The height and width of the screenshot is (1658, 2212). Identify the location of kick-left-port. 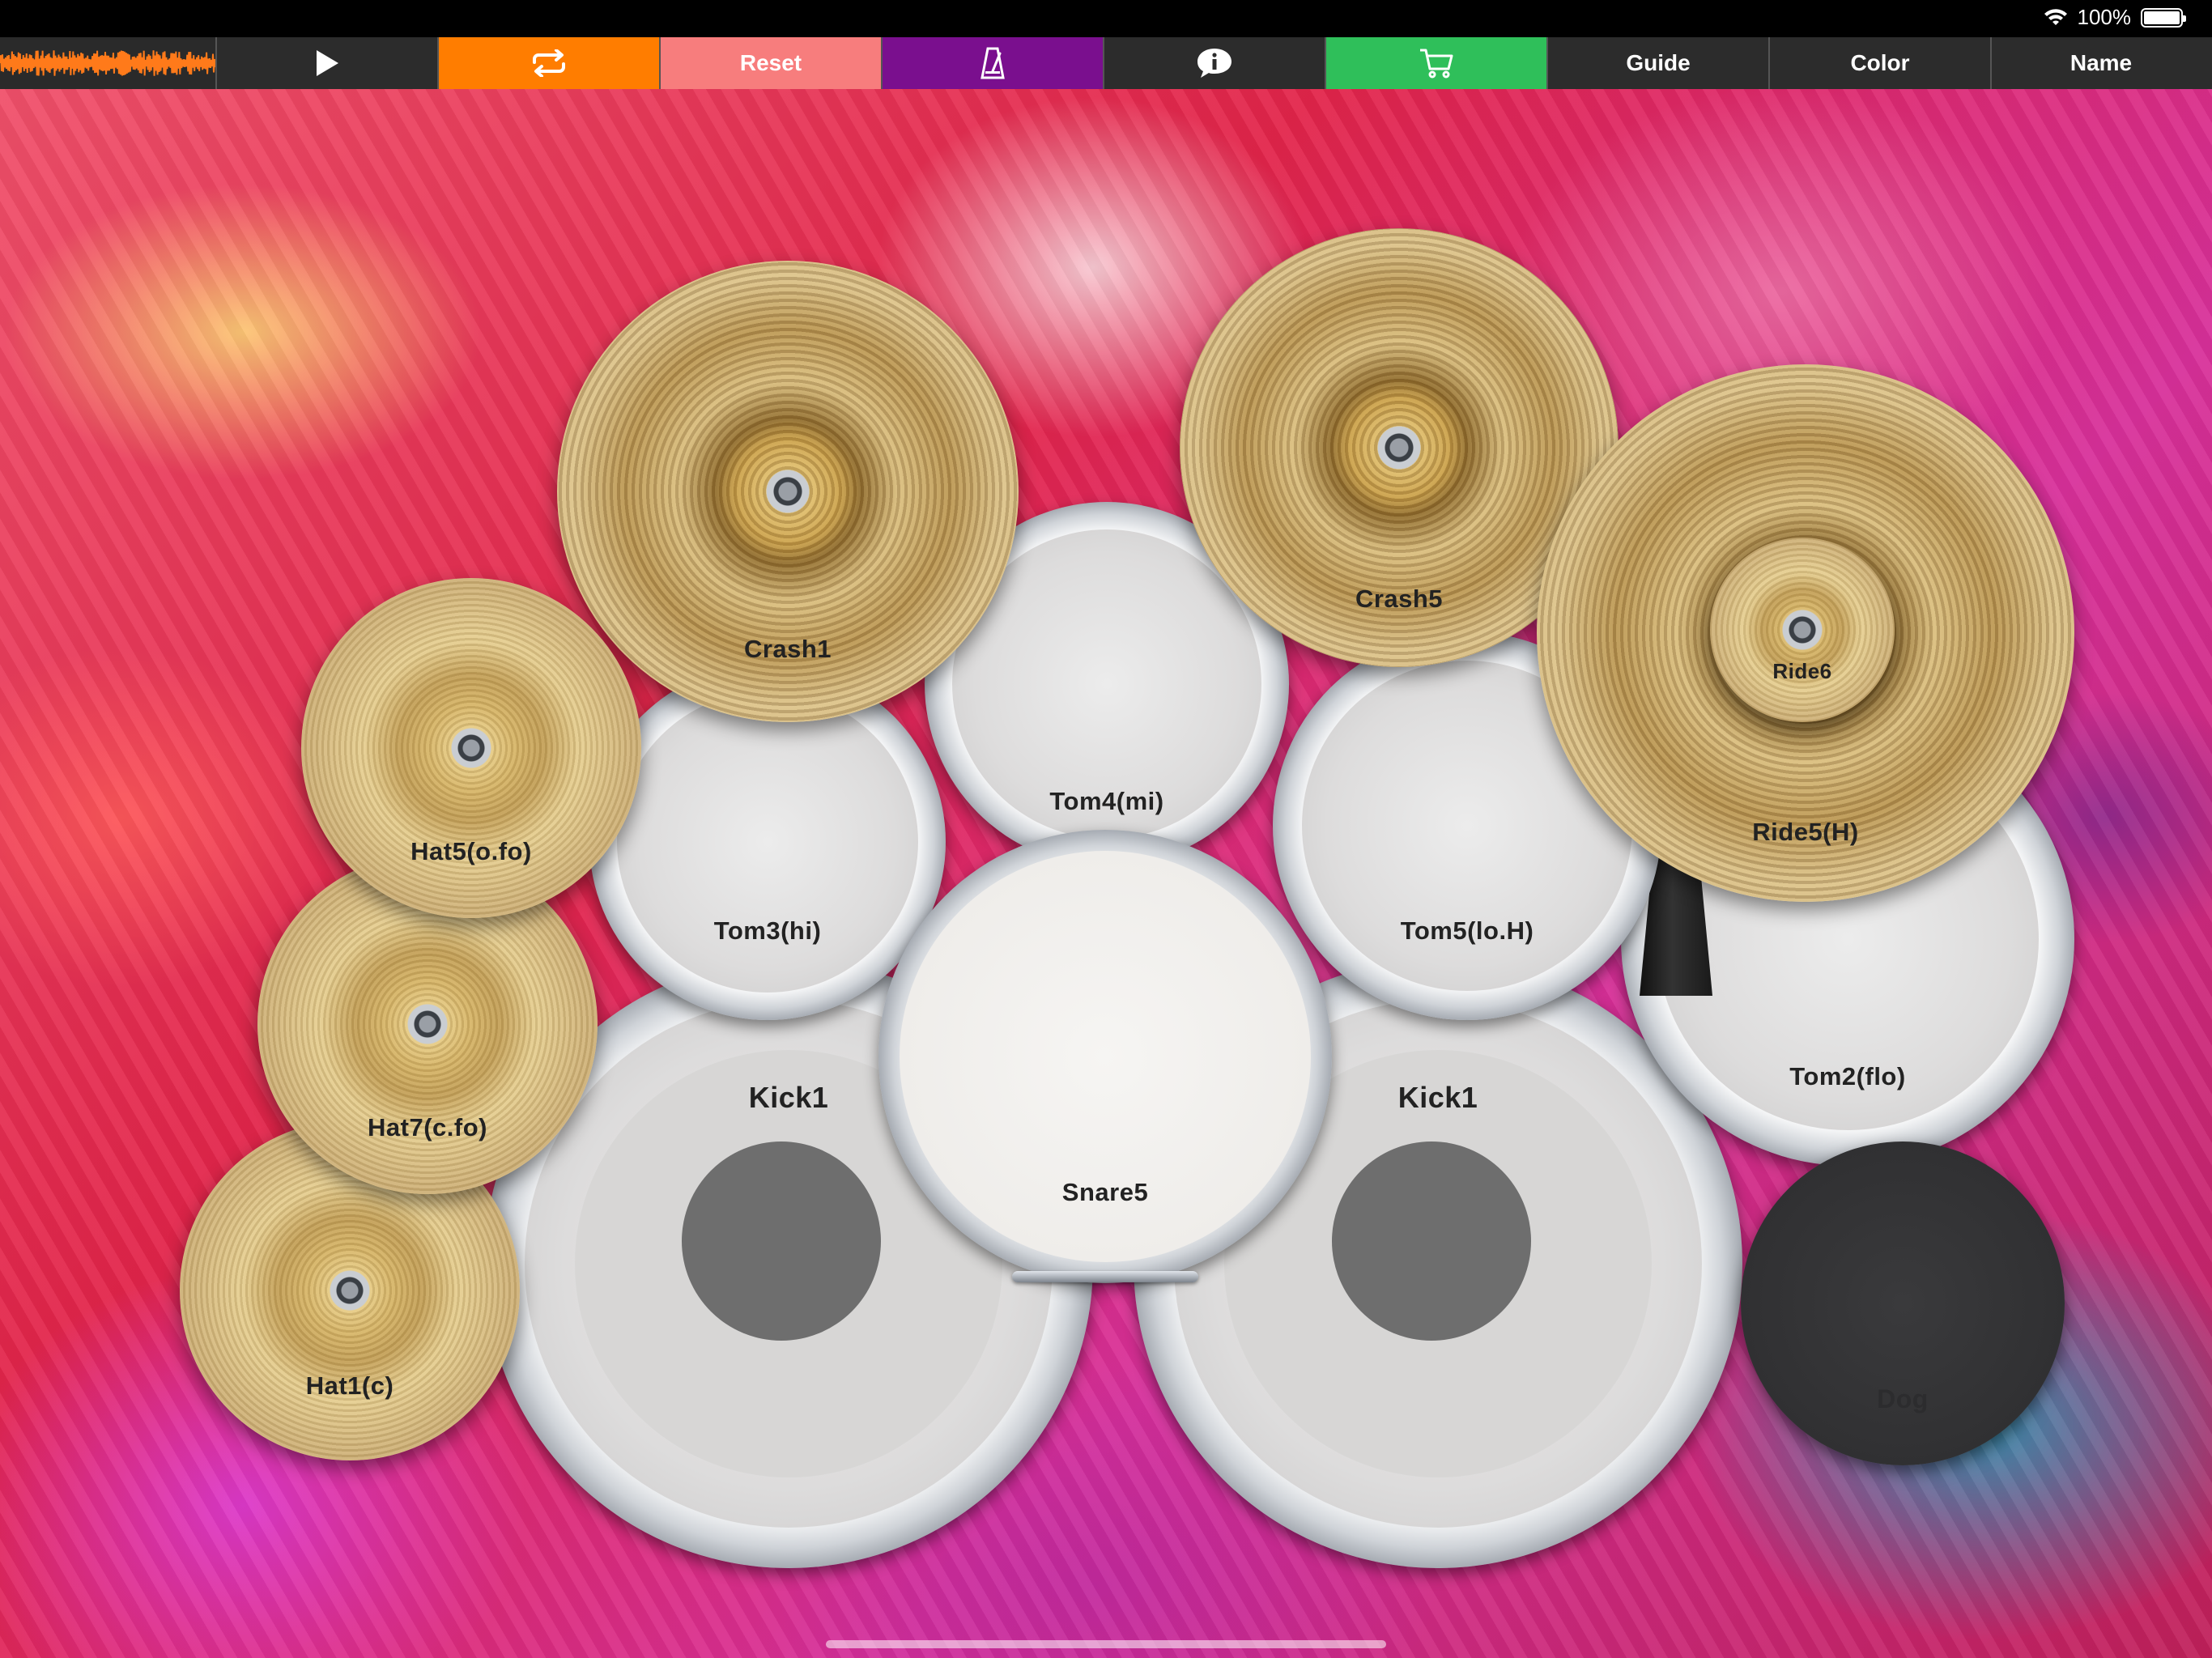
(782, 1241).